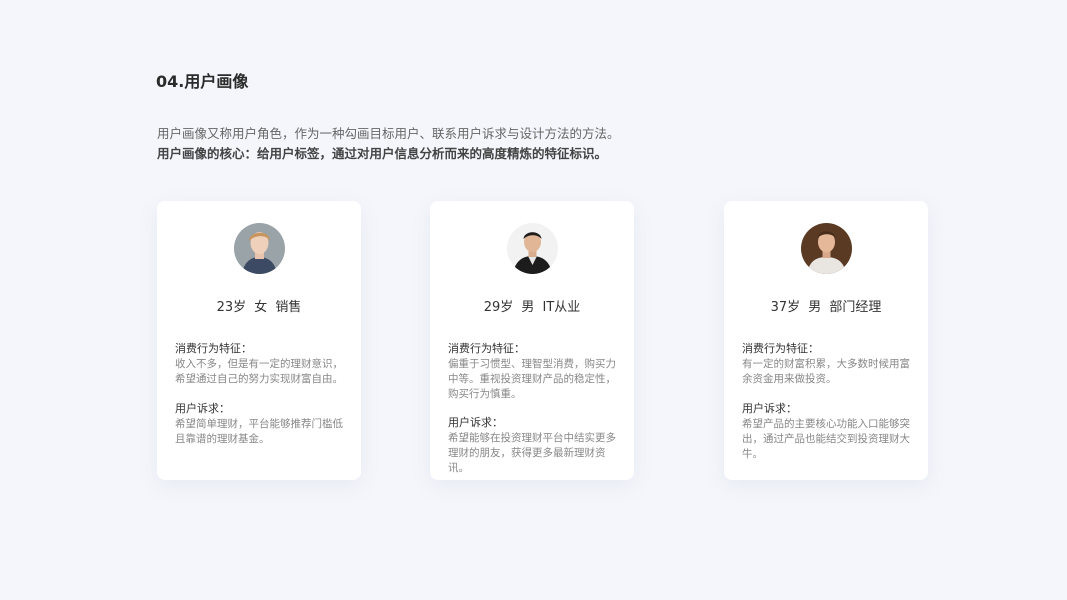 The width and height of the screenshot is (1067, 600). What do you see at coordinates (382, 153) in the screenshot?
I see `intro-line-2: 用户画像的核心：给用户标签，通过对用户信息分析而来的高度精炼的特征标识。` at bounding box center [382, 153].